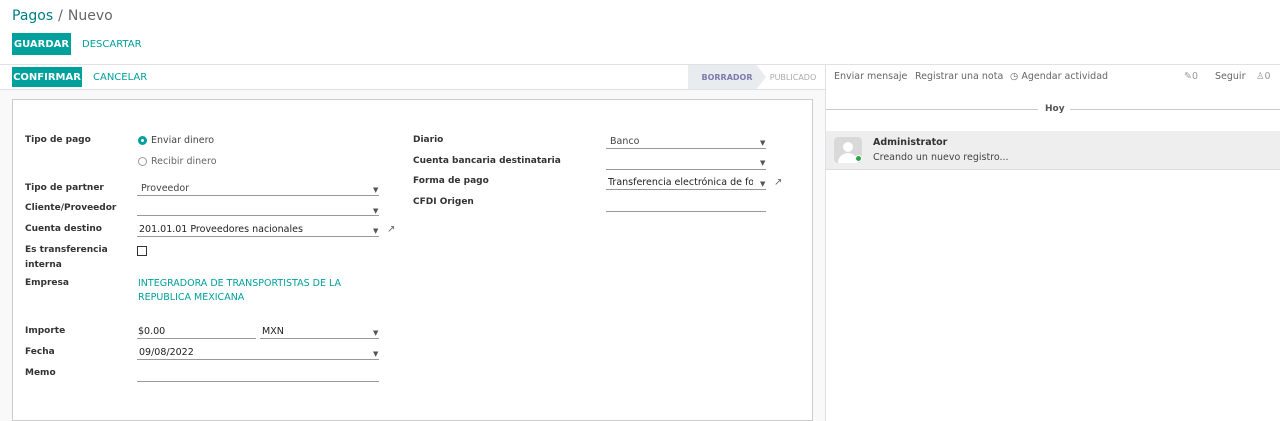 The height and width of the screenshot is (421, 1280). What do you see at coordinates (428, 140) in the screenshot?
I see `journal-label: Diario` at bounding box center [428, 140].